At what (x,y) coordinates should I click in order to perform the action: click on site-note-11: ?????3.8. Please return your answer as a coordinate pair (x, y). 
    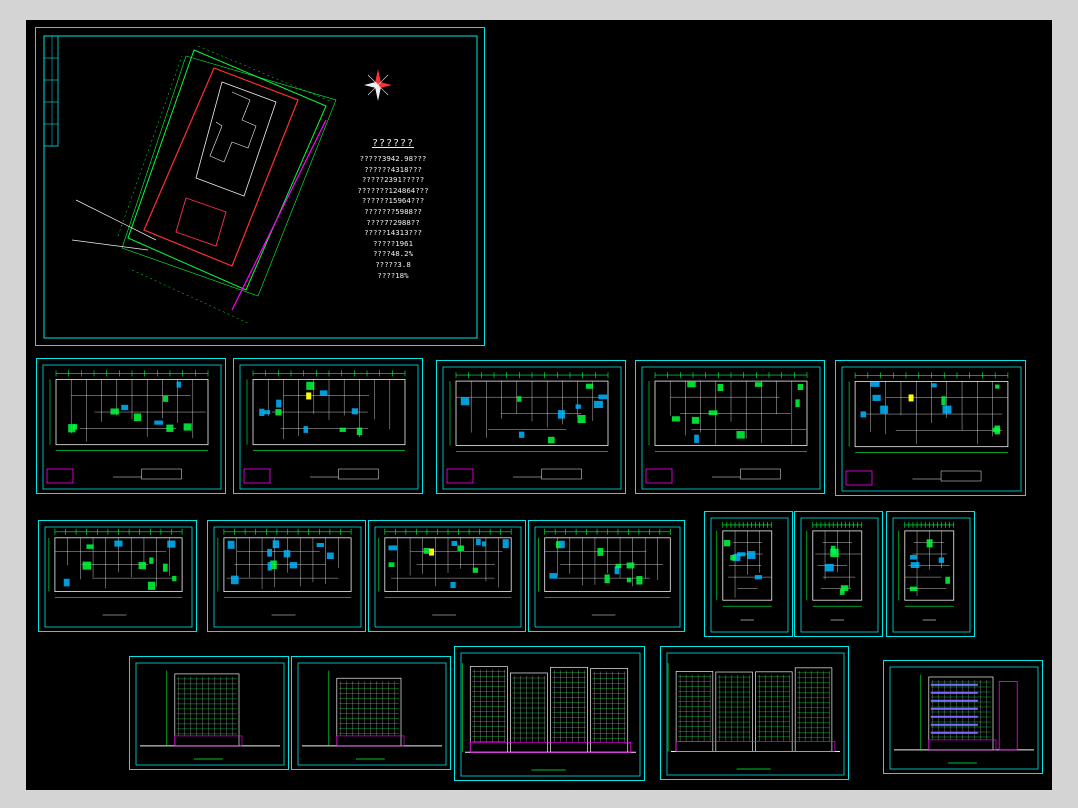
    Looking at the image, I should click on (393, 264).